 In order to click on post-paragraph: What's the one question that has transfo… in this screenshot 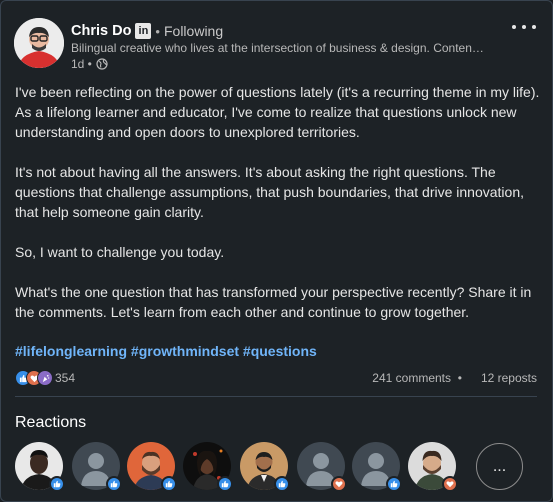, I will do `click(273, 302)`.